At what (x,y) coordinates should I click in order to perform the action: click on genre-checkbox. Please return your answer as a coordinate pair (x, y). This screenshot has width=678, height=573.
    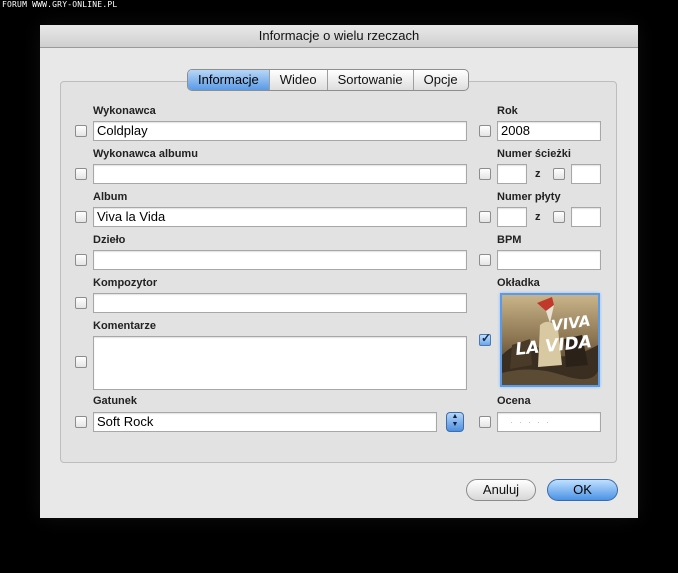
    Looking at the image, I should click on (81, 422).